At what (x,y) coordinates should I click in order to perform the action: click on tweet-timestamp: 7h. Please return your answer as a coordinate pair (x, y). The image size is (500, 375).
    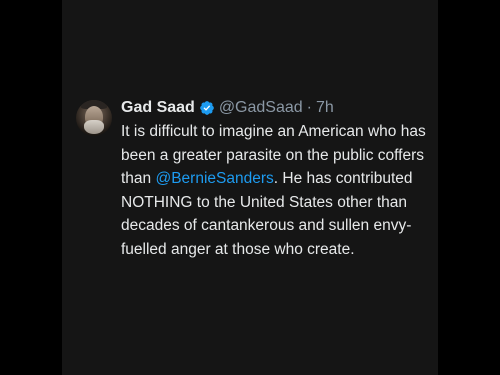
    Looking at the image, I should click on (325, 108).